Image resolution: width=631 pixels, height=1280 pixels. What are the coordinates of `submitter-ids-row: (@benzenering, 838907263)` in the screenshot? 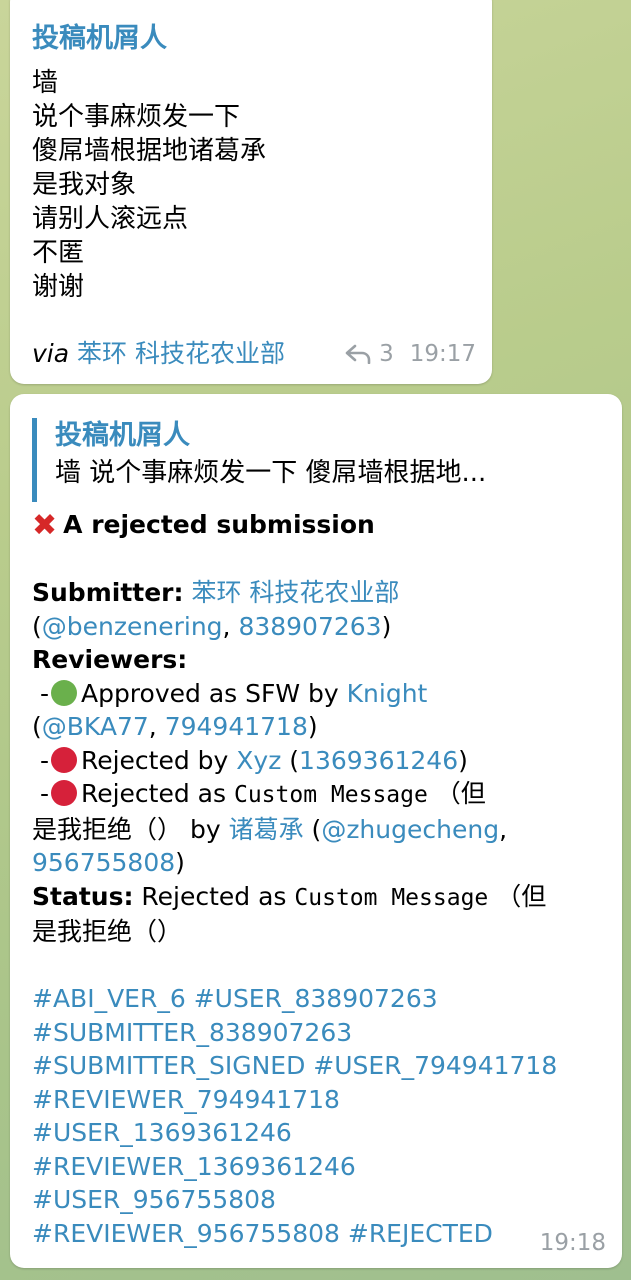 It's located at (212, 626).